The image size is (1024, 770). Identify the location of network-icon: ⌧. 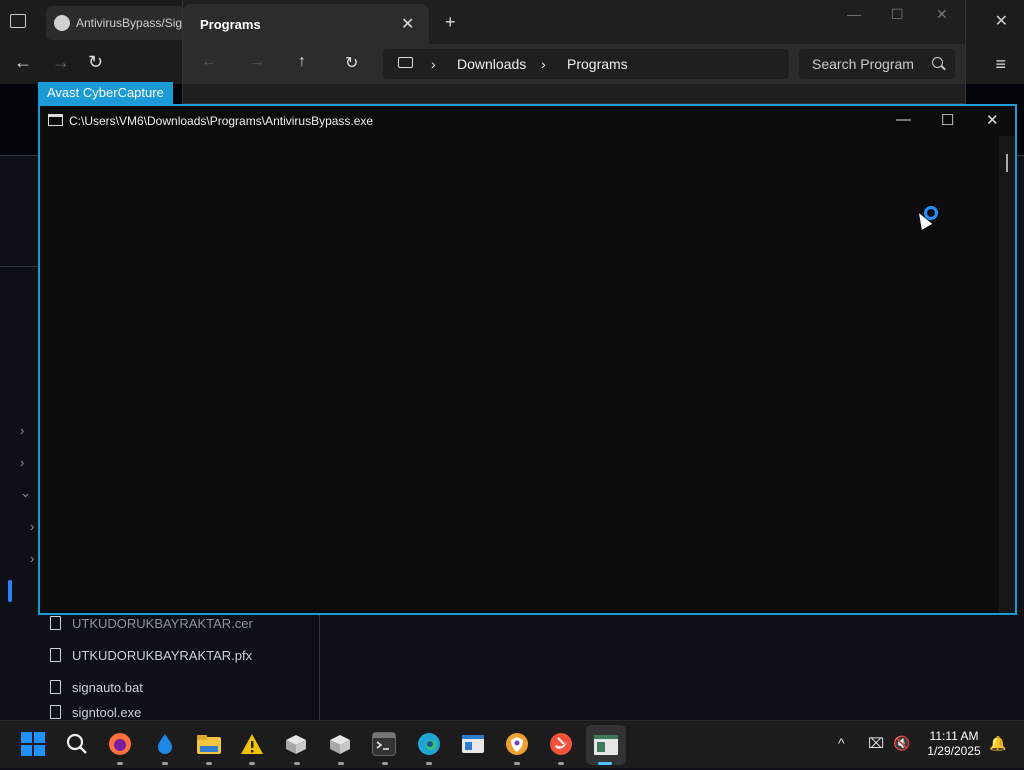
(876, 743).